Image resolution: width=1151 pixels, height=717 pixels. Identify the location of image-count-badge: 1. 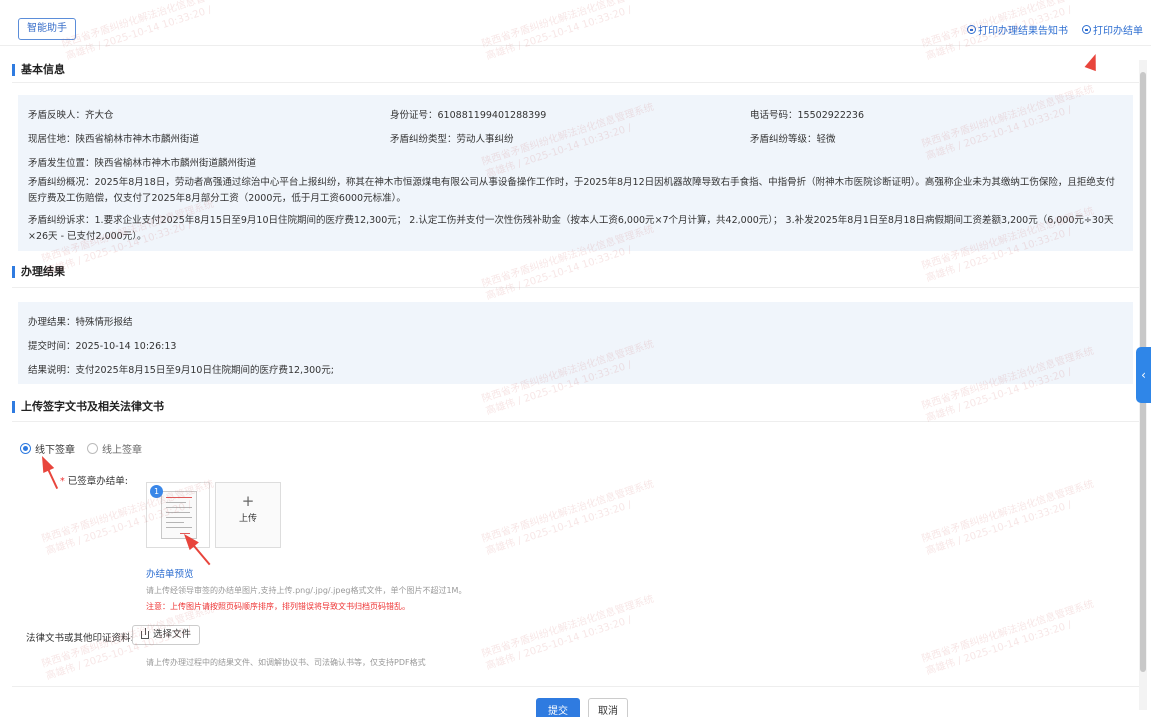
(156, 491).